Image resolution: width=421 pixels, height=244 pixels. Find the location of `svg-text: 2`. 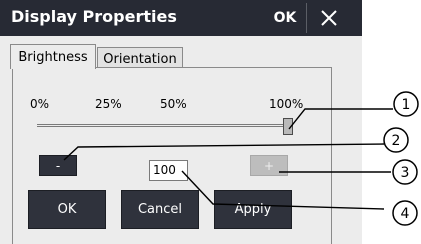

svg-text: 2 is located at coordinates (396, 141).